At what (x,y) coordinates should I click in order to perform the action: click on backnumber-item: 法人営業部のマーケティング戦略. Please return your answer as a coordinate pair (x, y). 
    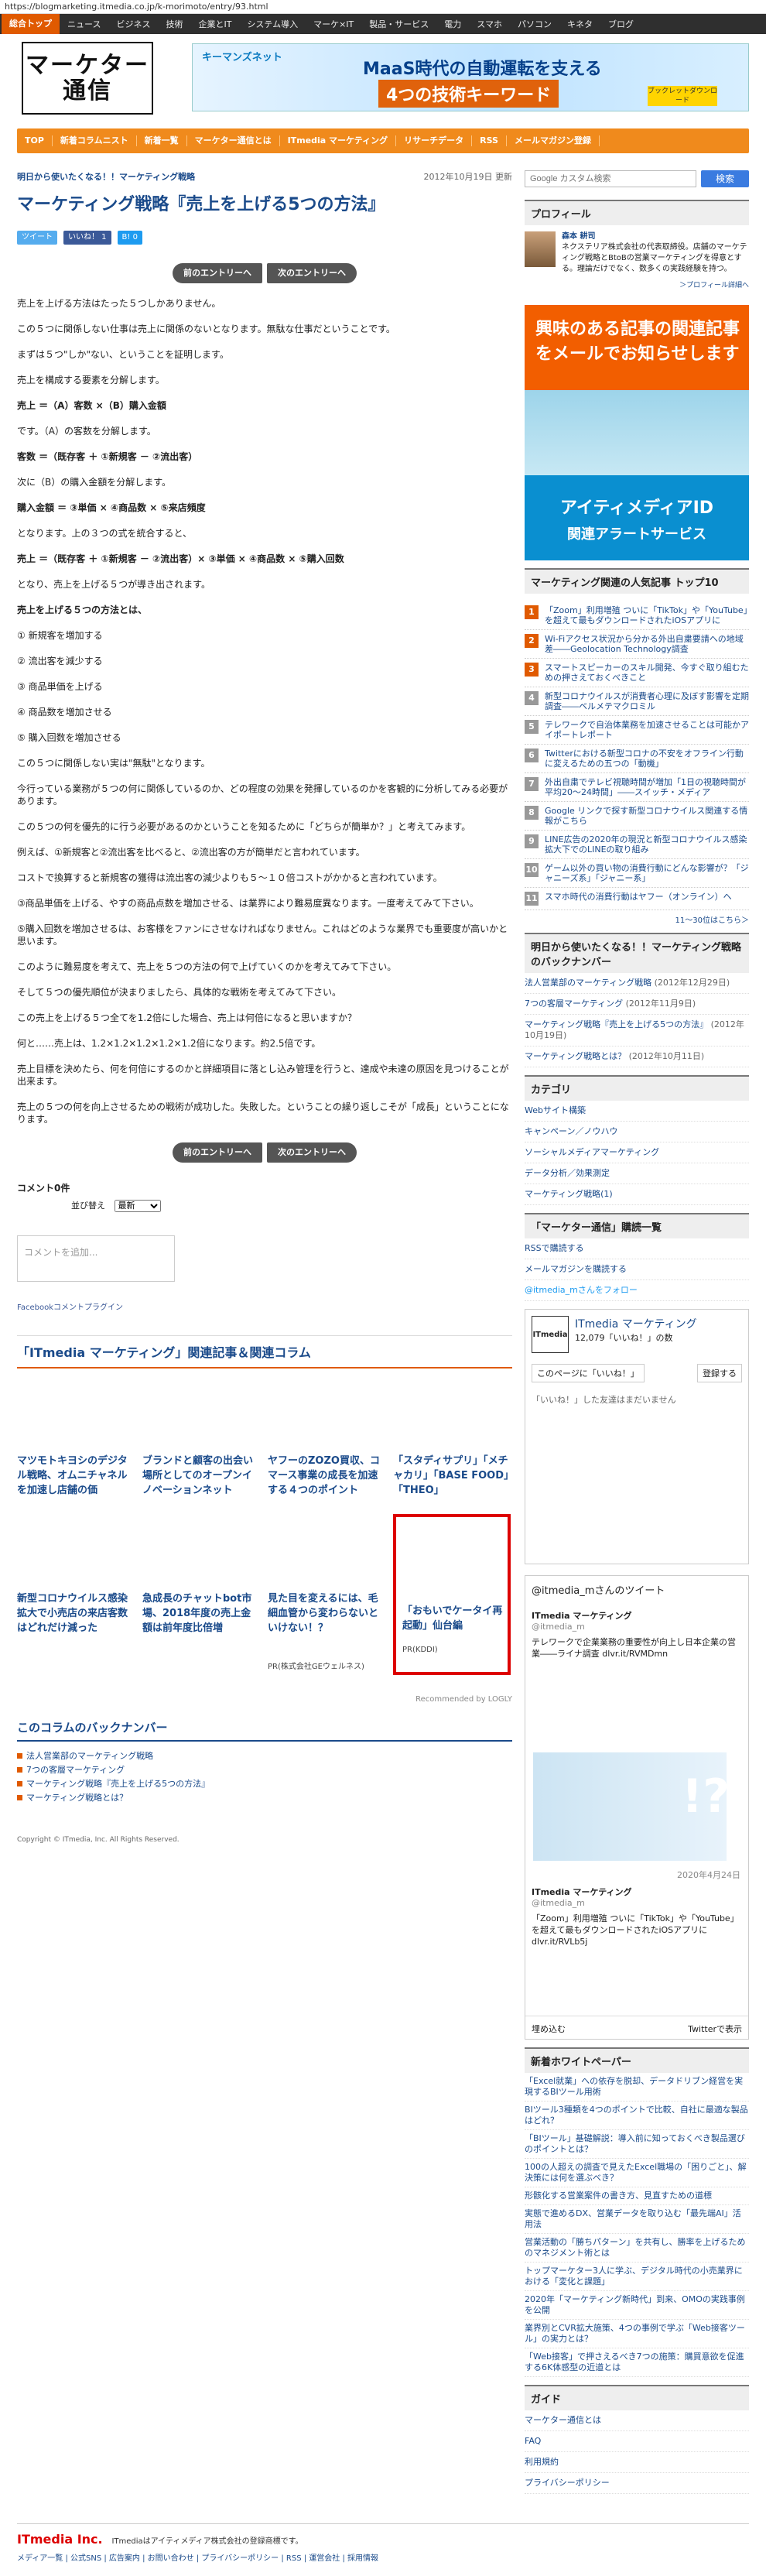
    Looking at the image, I should click on (264, 1756).